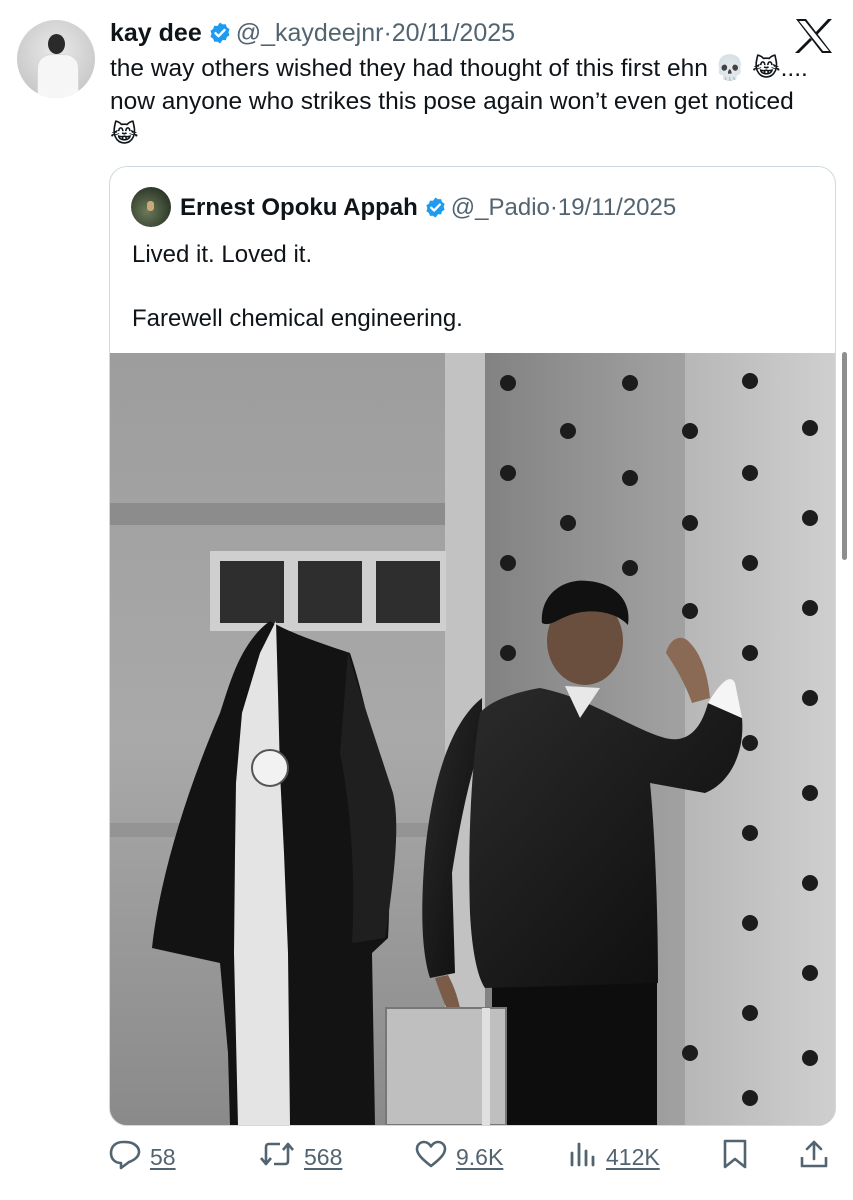 The height and width of the screenshot is (1200, 853). I want to click on x-logo-icon, so click(814, 36).